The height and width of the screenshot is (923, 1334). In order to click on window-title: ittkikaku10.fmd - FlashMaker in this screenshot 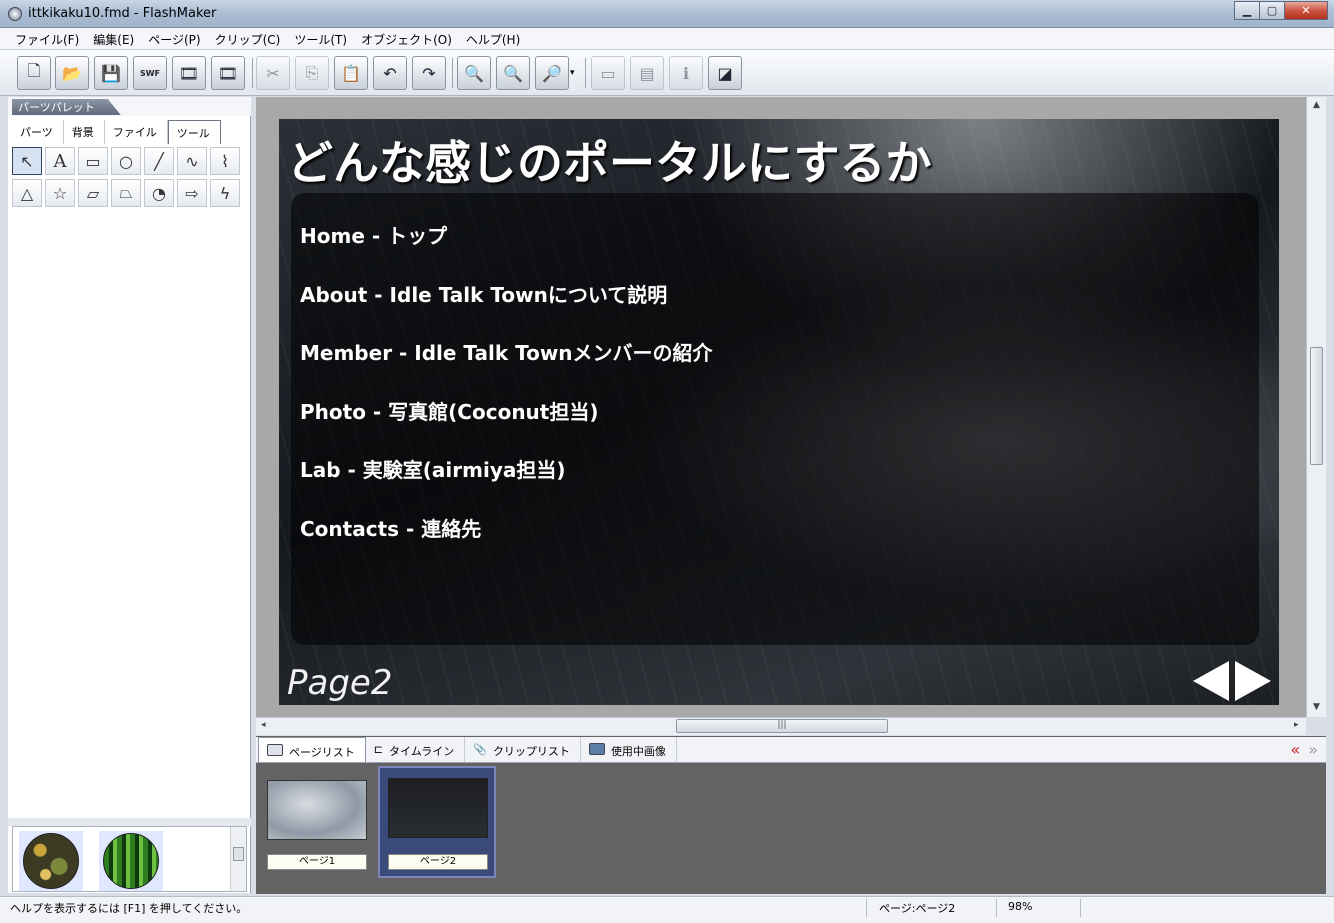, I will do `click(122, 13)`.